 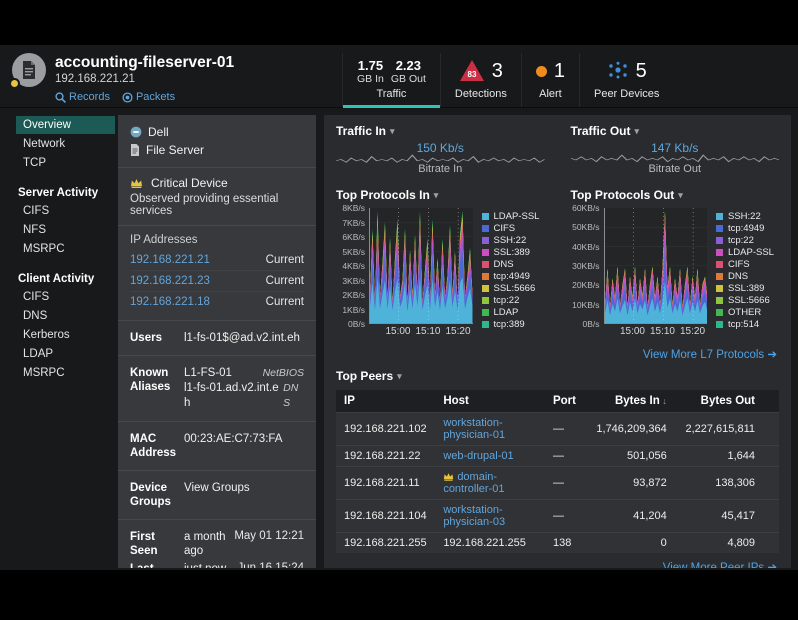 I want to click on sort-desc-icon: ↓, so click(x=663, y=401).